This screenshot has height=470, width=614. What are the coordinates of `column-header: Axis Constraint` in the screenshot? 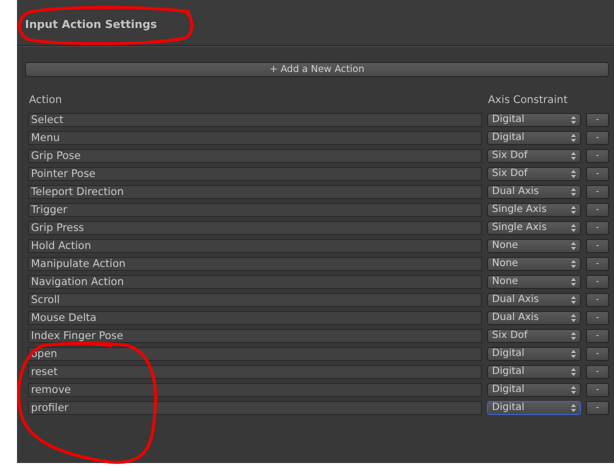 It's located at (528, 100).